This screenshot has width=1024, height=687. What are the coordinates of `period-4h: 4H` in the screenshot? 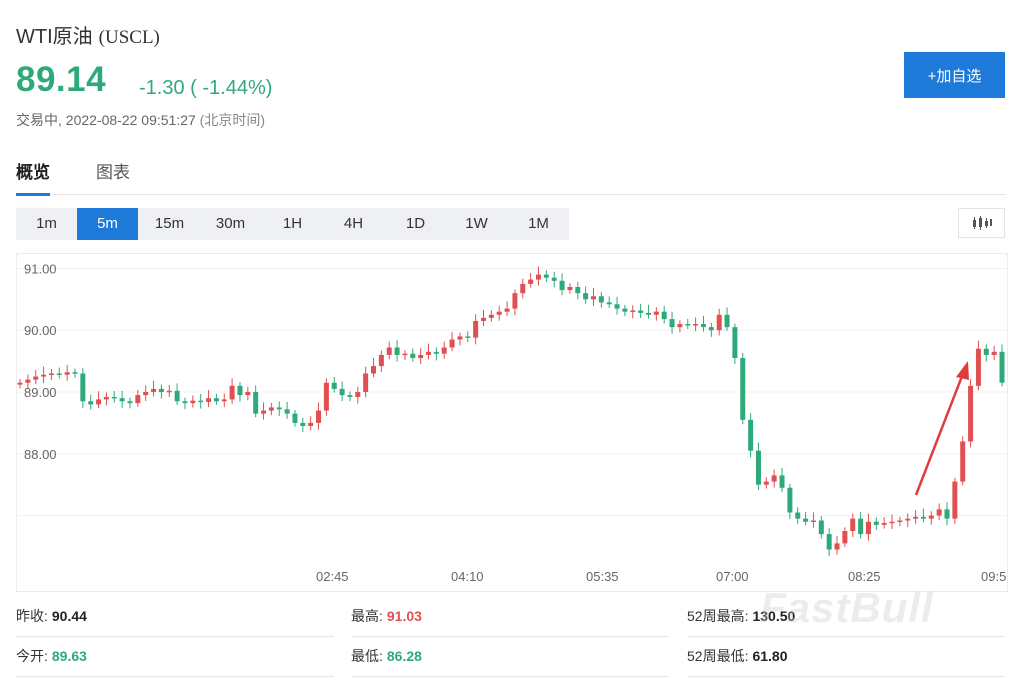 It's located at (353, 224).